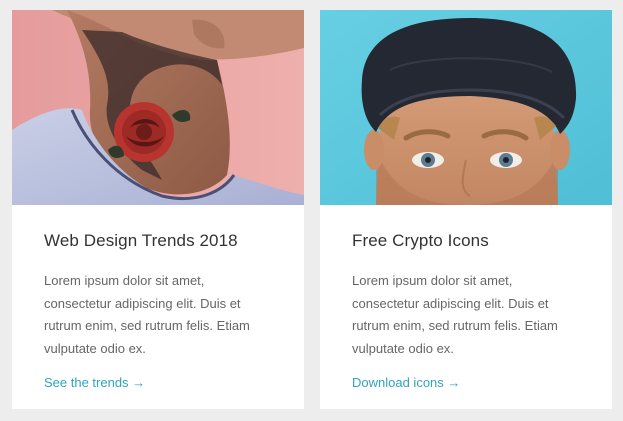  Describe the element at coordinates (94, 383) in the screenshot. I see `see-trends-link: See the trends →` at that location.